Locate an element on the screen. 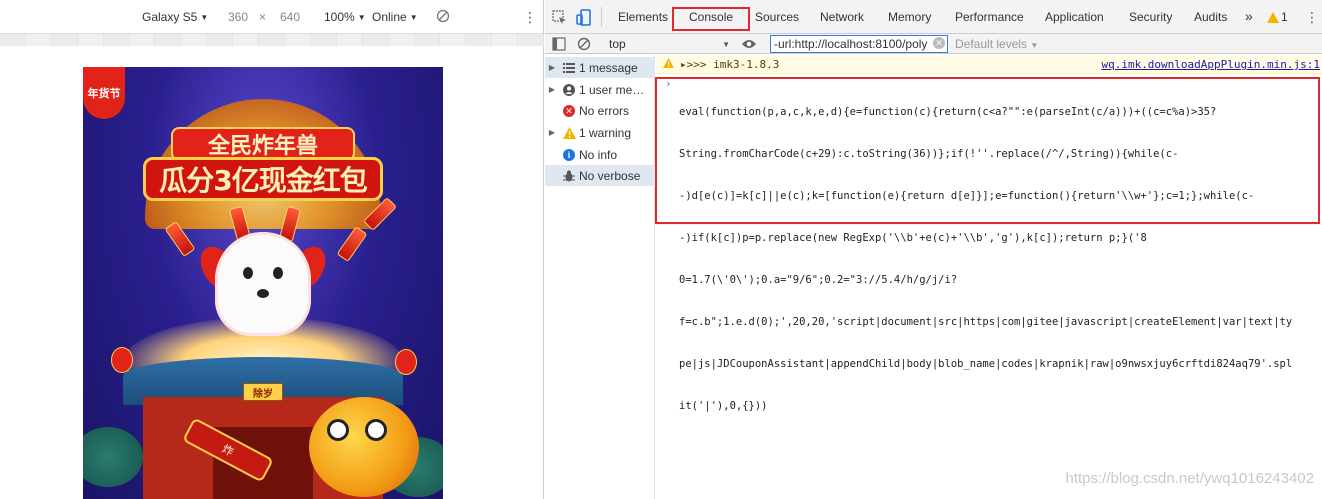 The width and height of the screenshot is (1322, 499). clear-console-icon is located at coordinates (584, 44).